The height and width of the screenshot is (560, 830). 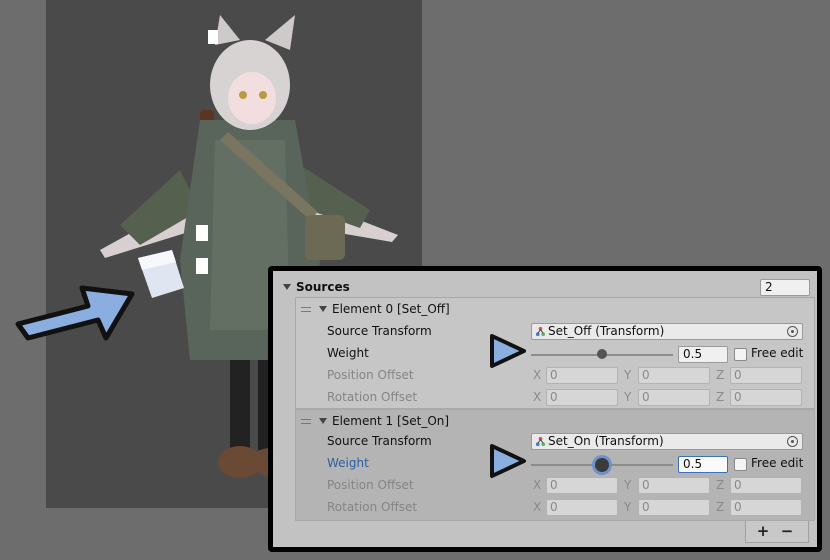 I want to click on add-element-button: +, so click(x=763, y=531).